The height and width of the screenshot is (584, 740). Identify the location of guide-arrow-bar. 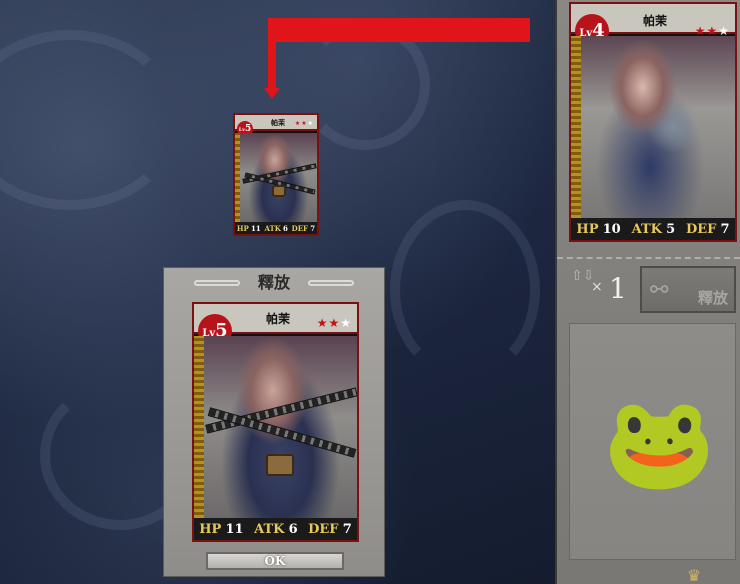
(399, 30).